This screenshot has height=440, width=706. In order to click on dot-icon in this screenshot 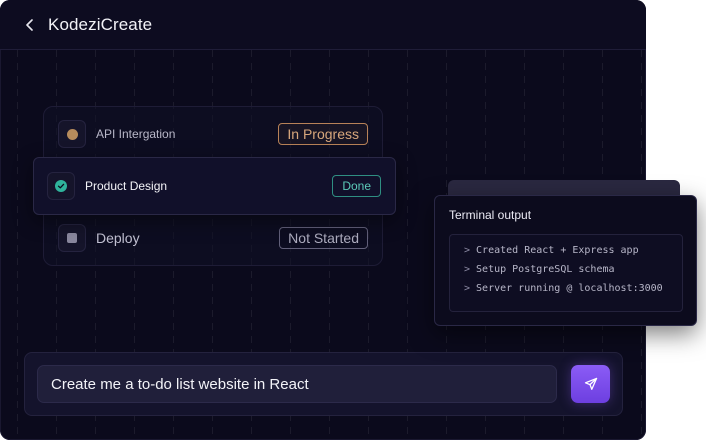, I will do `click(72, 134)`.